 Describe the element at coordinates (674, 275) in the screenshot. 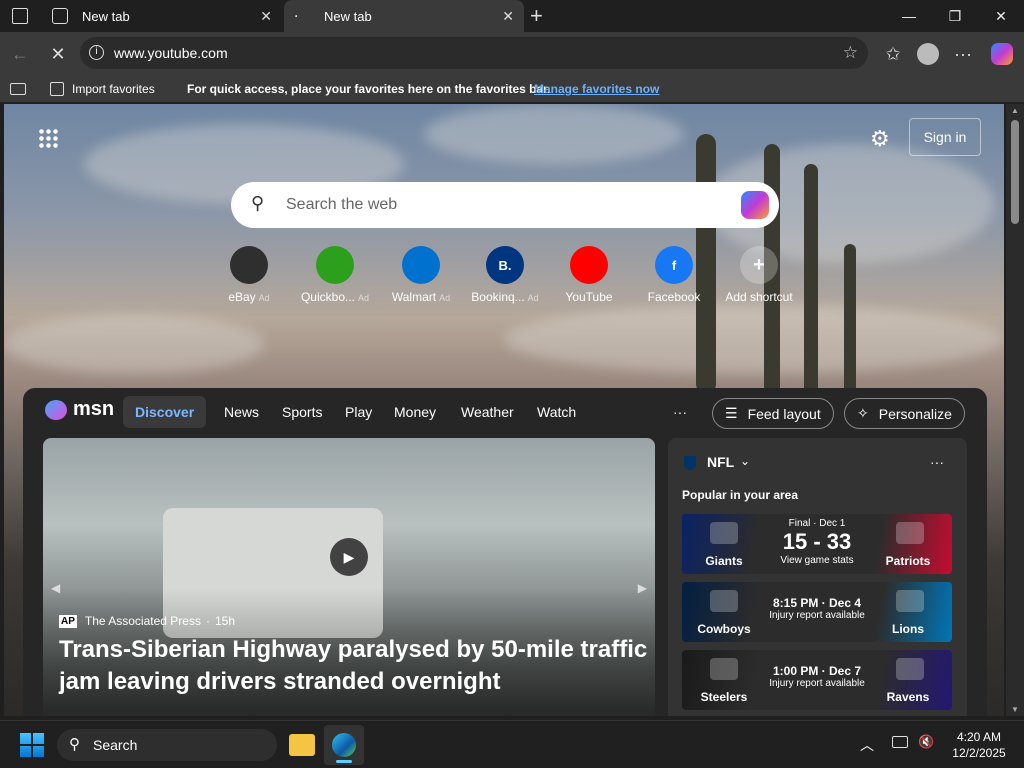

I see `shortcut-tile: f Facebook` at that location.